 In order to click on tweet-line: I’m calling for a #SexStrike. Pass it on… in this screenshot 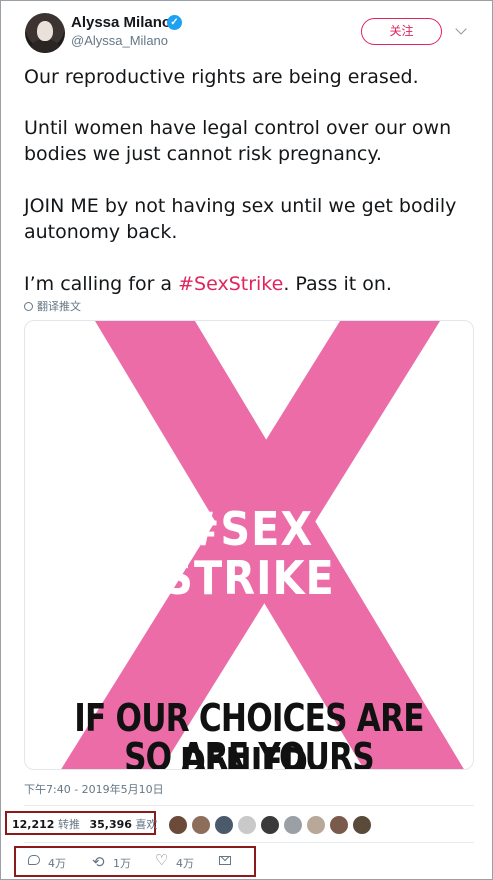, I will do `click(249, 284)`.